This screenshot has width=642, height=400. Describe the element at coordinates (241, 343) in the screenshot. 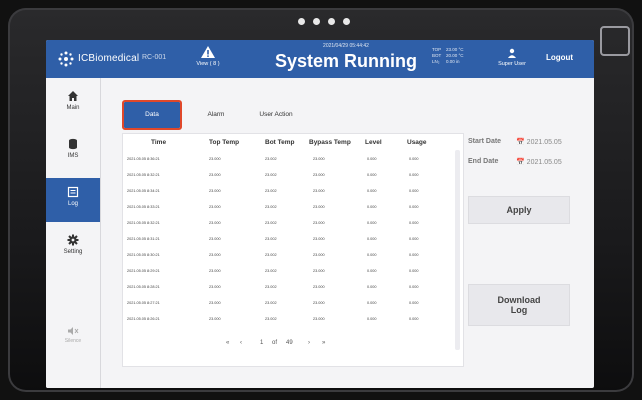

I see `prev-page-button: ‹` at that location.